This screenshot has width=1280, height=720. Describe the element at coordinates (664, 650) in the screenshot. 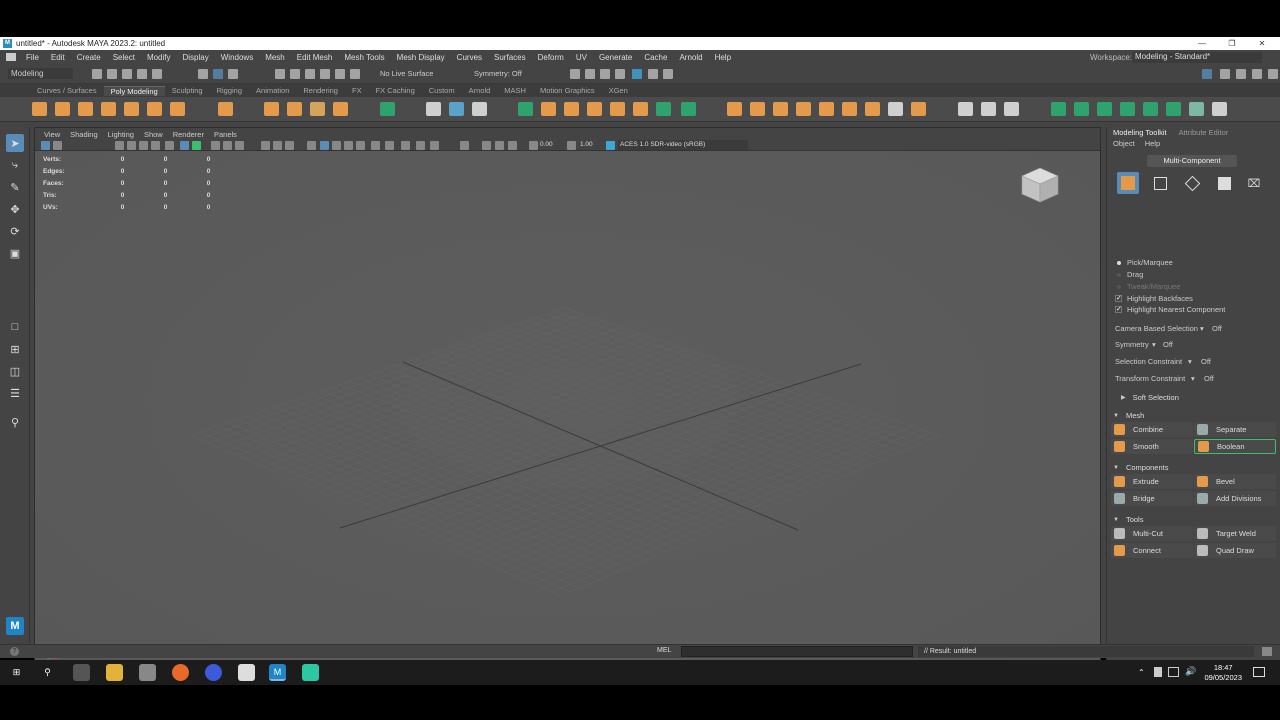

I see `mel-mode-button: MEL` at that location.